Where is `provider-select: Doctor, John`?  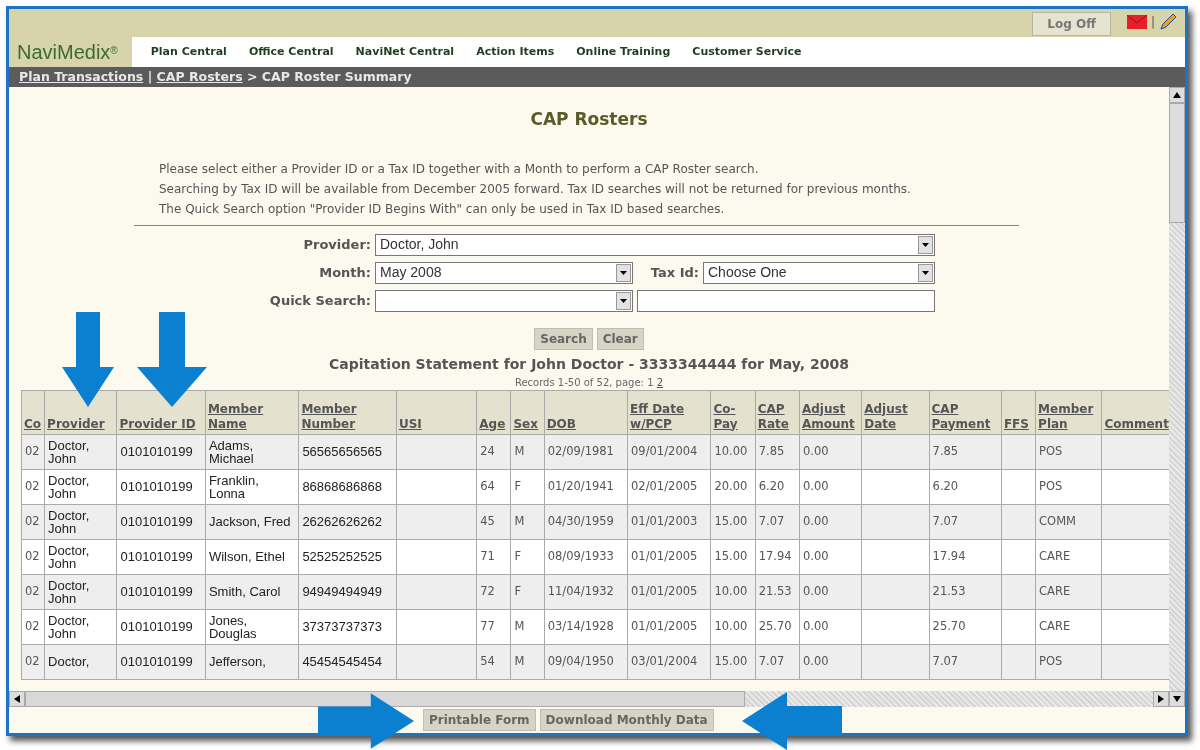 provider-select: Doctor, John is located at coordinates (655, 244).